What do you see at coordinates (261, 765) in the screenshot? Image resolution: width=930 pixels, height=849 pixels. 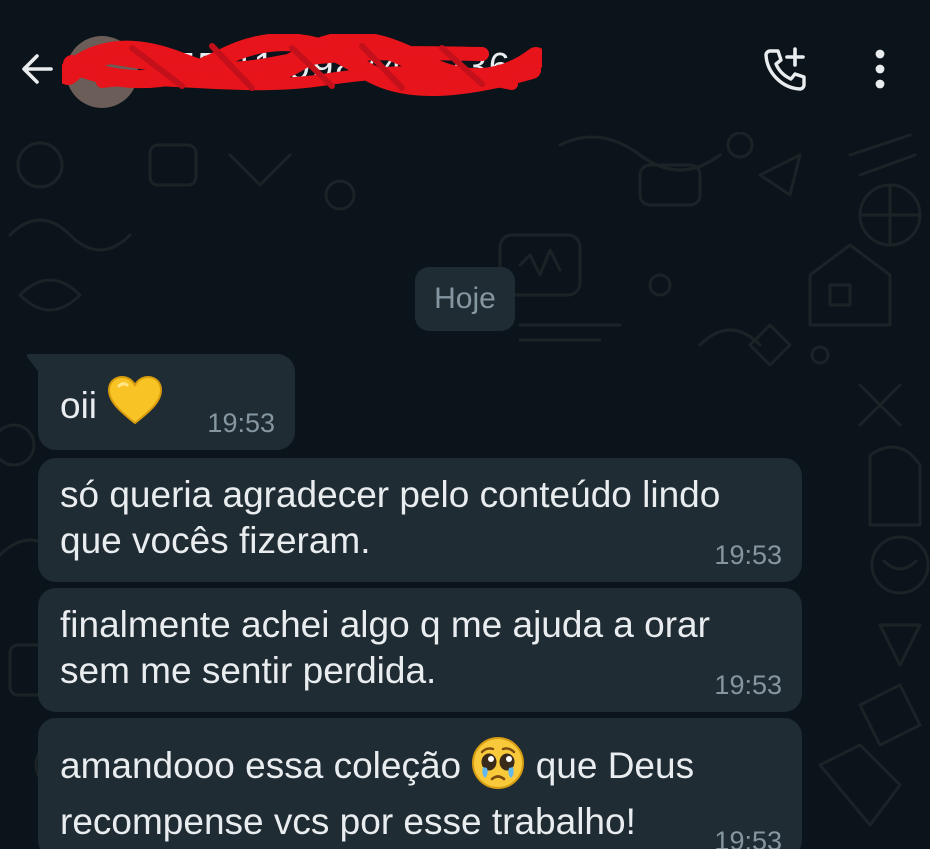 I see `message-text-part: amandooo essa coleção` at bounding box center [261, 765].